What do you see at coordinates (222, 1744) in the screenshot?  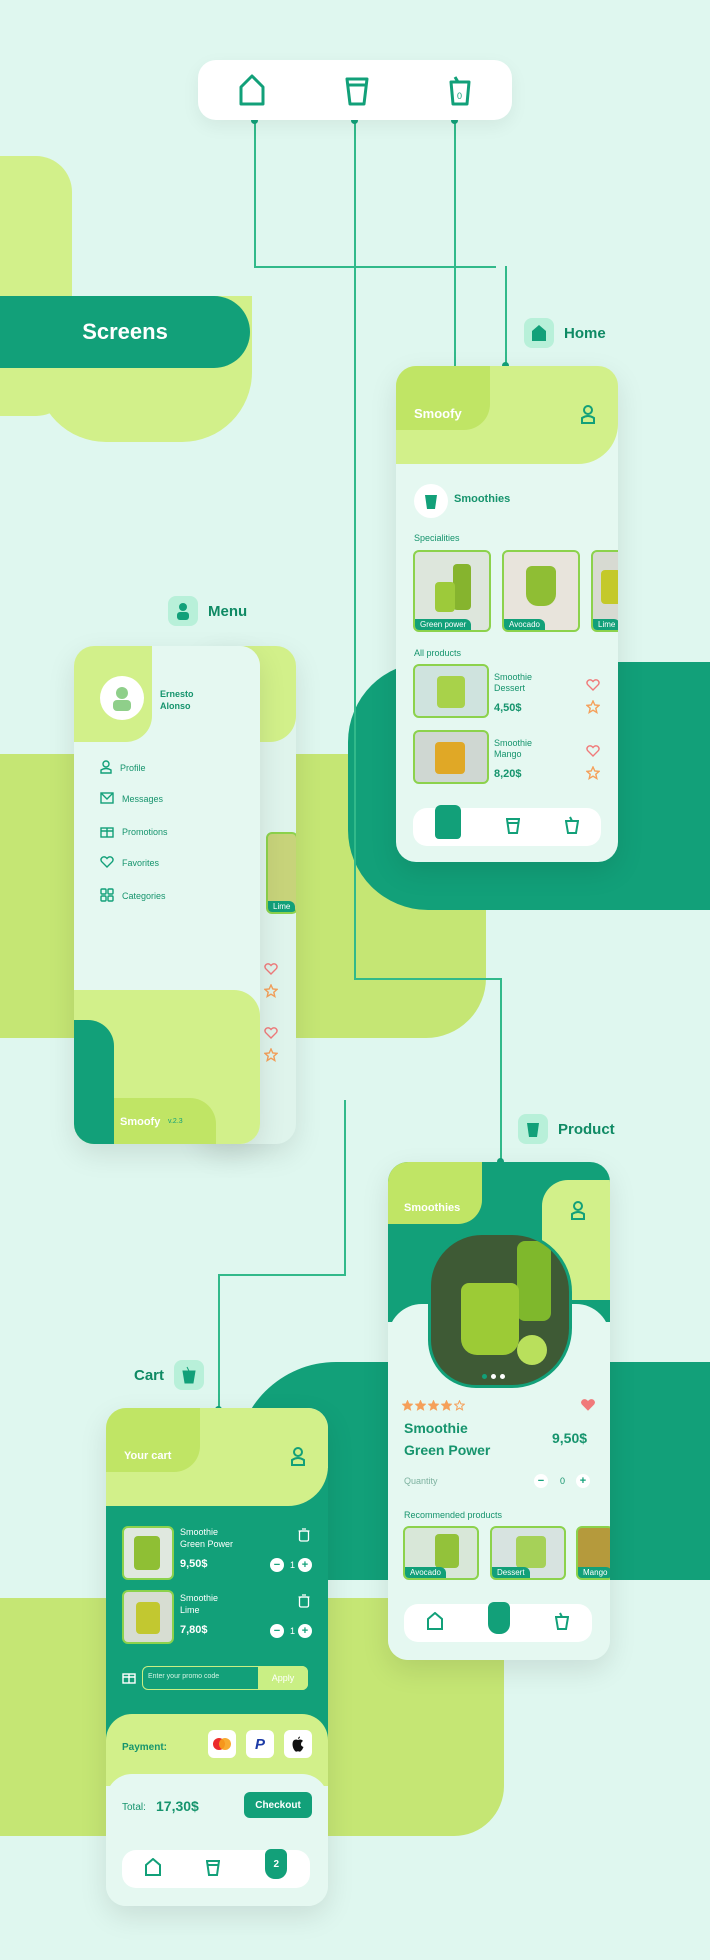 I see `mastercard-button` at bounding box center [222, 1744].